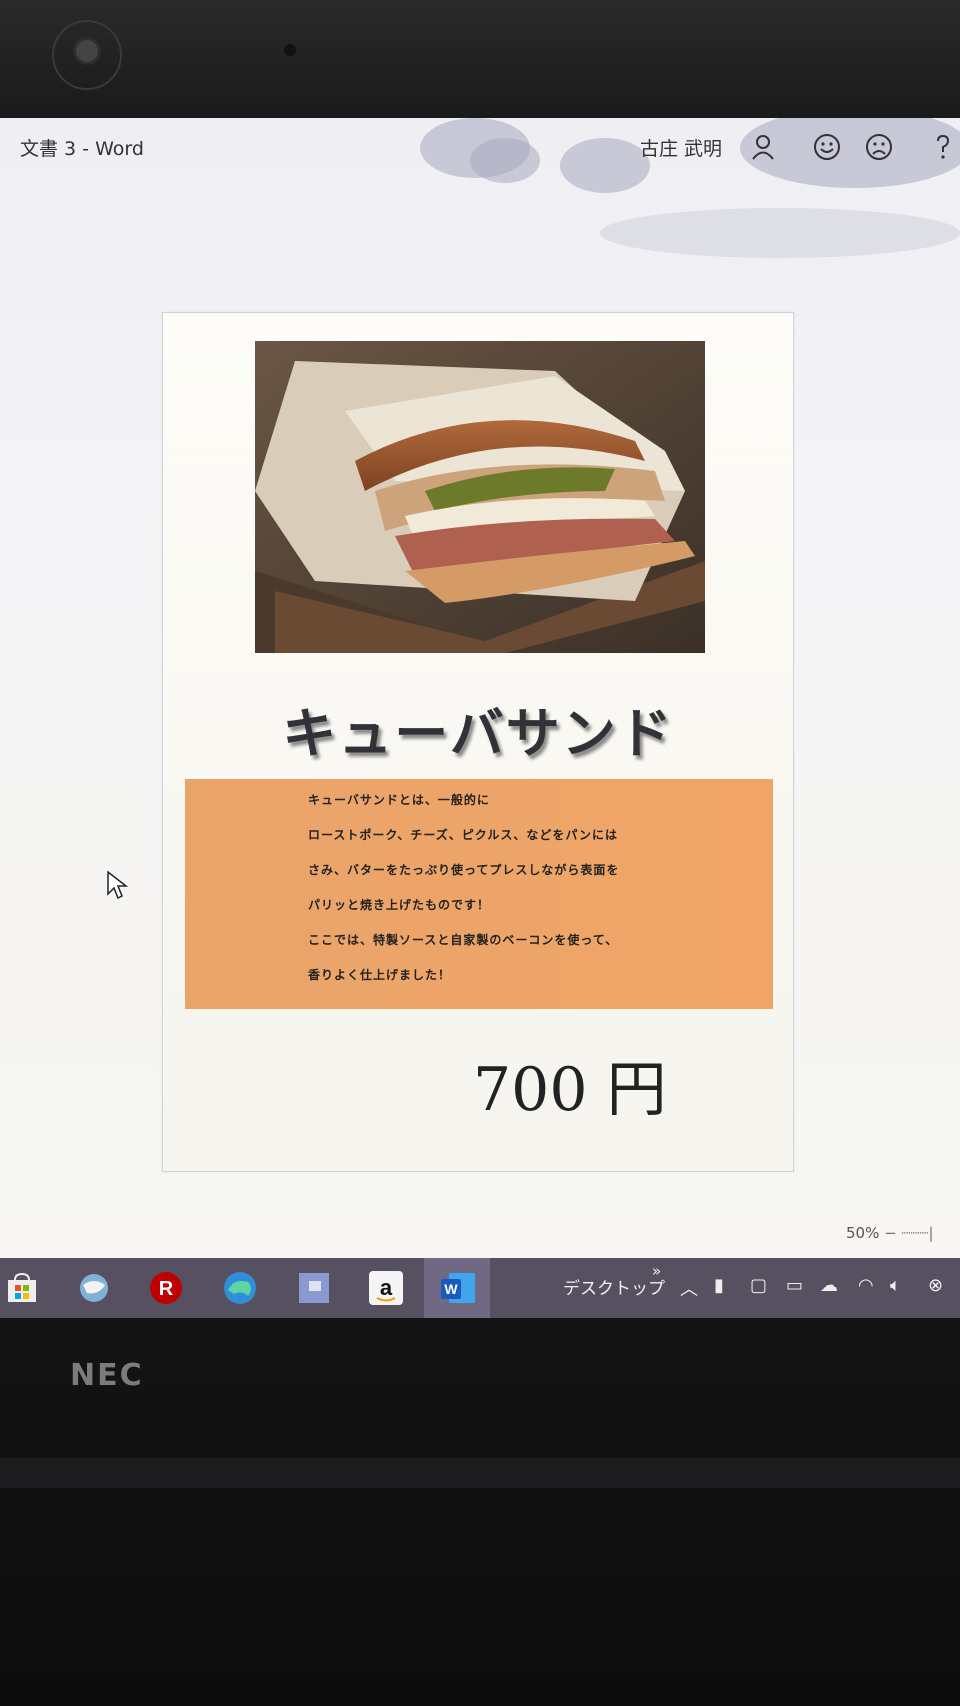 The width and height of the screenshot is (960, 1706). What do you see at coordinates (451, 1289) in the screenshot?
I see `svg-text: W` at bounding box center [451, 1289].